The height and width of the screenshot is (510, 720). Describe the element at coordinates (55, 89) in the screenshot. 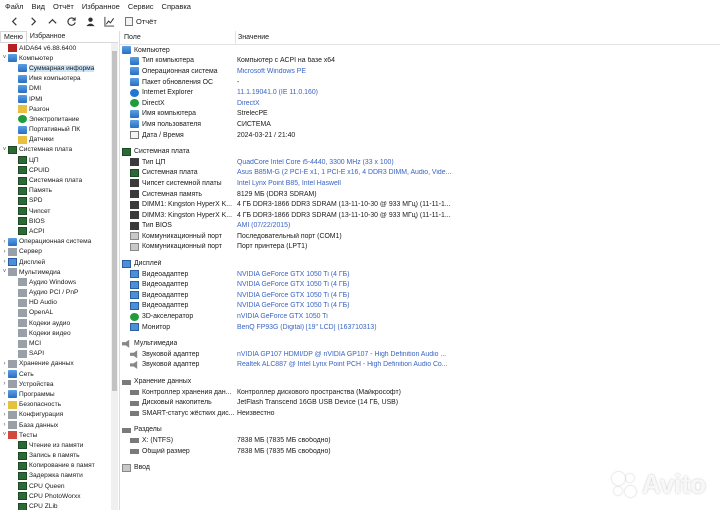

I see `tree-item: DMI` at that location.